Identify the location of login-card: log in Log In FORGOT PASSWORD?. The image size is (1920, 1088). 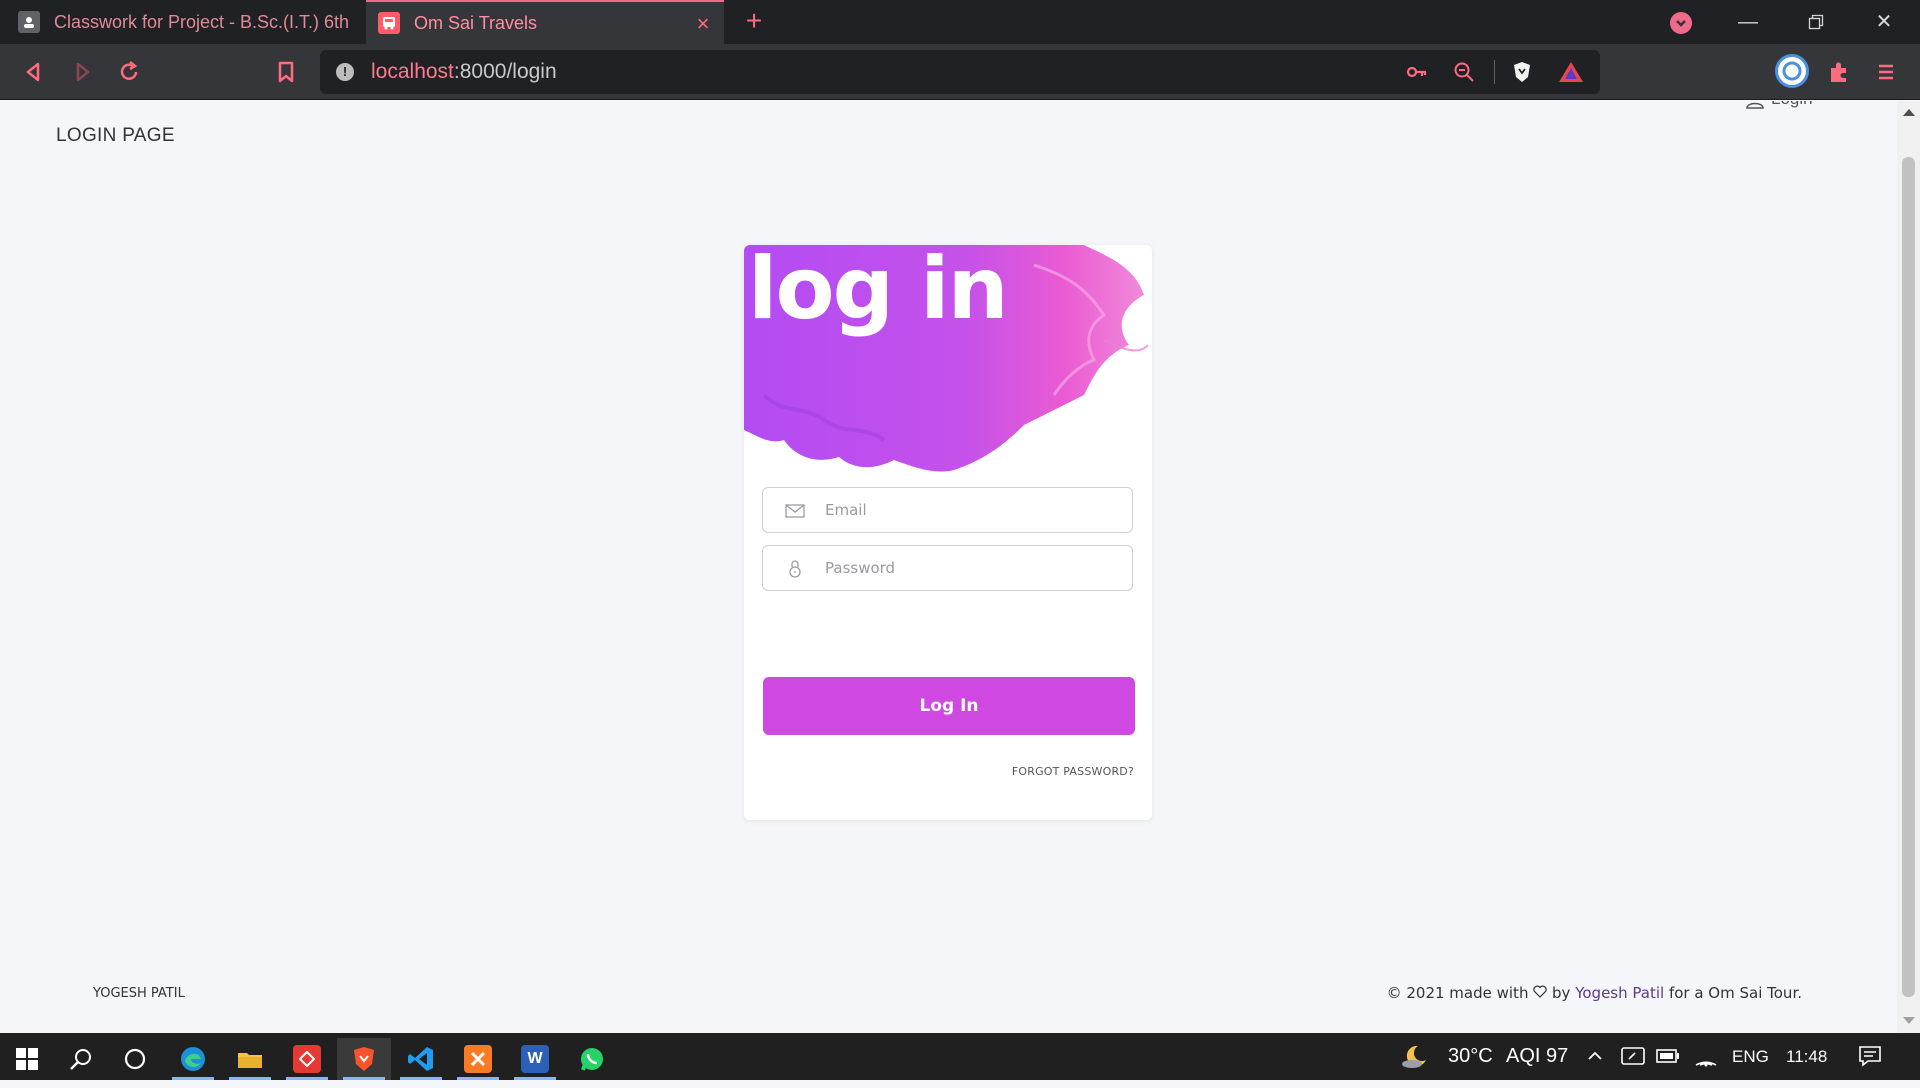
(948, 532).